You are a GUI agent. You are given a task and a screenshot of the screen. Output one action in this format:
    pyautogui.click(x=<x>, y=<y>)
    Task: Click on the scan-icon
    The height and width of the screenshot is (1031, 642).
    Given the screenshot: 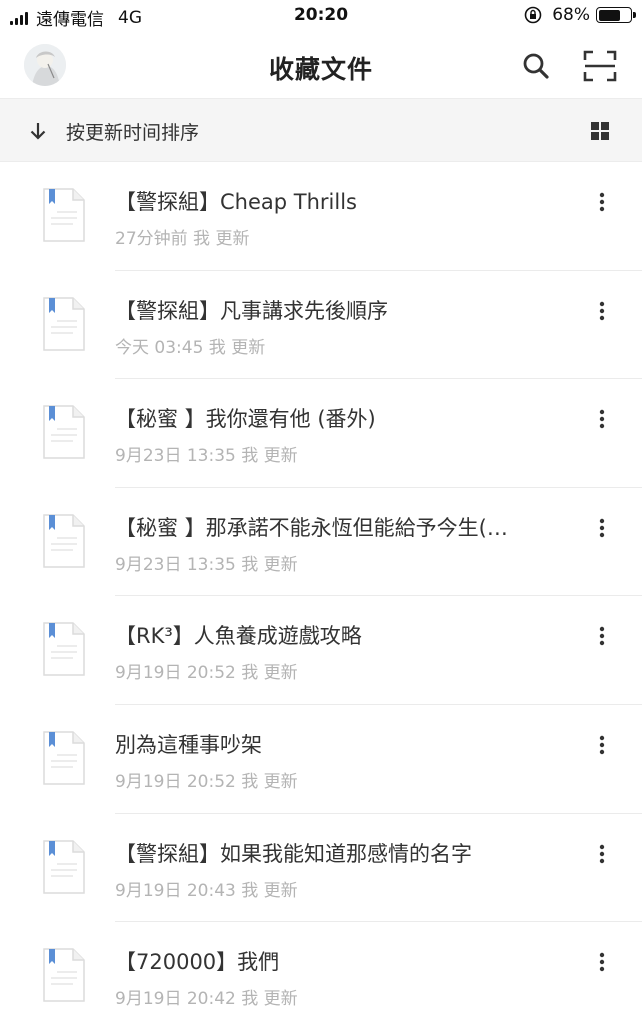 What is the action you would take?
    pyautogui.click(x=600, y=66)
    